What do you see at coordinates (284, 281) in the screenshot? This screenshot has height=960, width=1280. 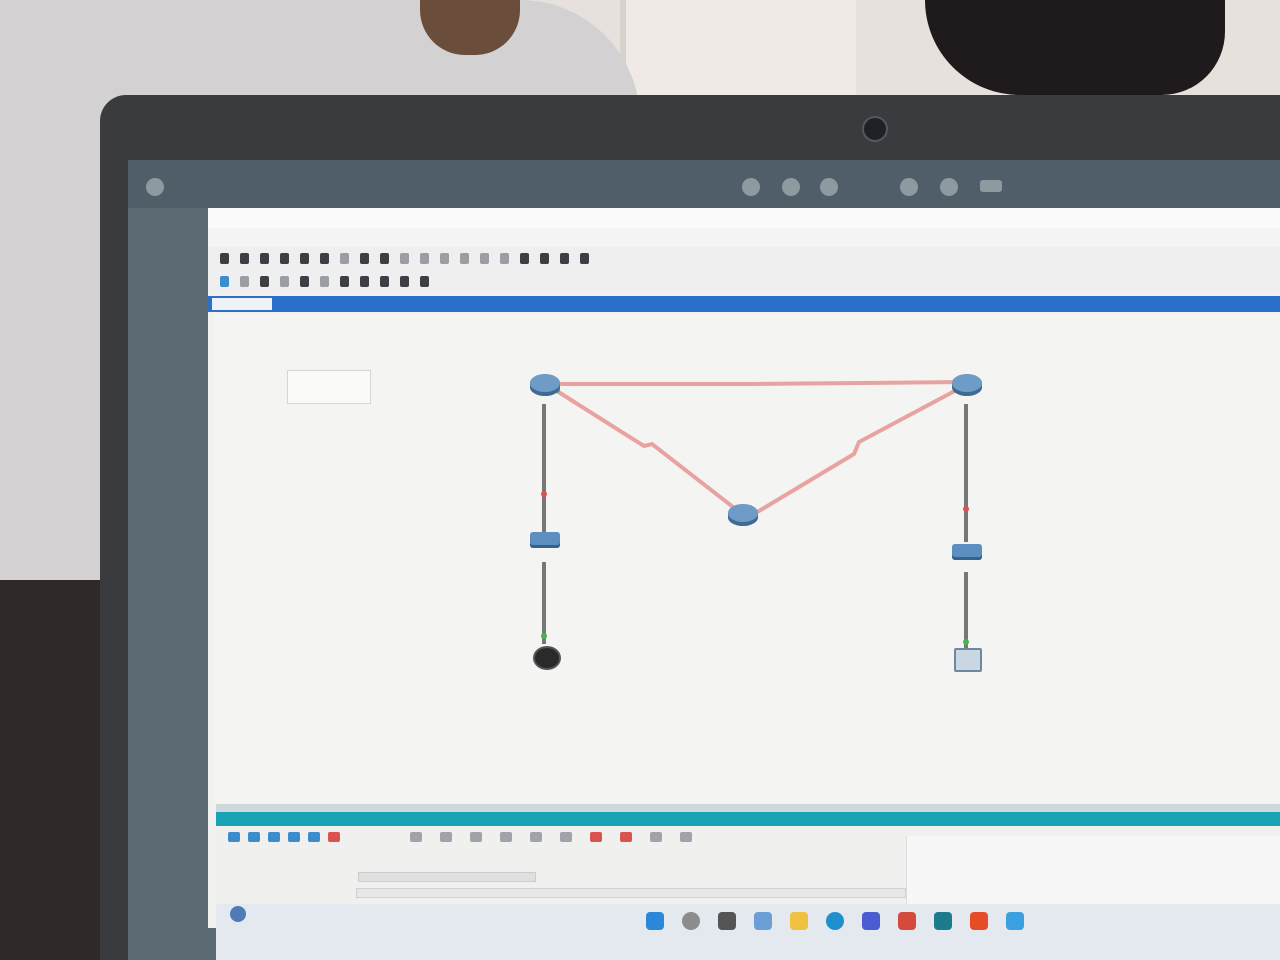 I see `resize-icon` at bounding box center [284, 281].